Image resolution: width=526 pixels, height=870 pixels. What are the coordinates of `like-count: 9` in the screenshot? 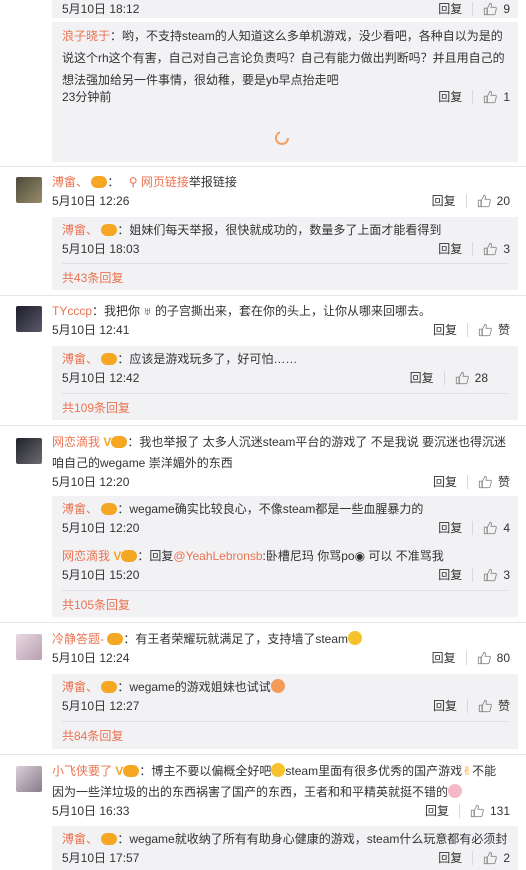 It's located at (506, 9).